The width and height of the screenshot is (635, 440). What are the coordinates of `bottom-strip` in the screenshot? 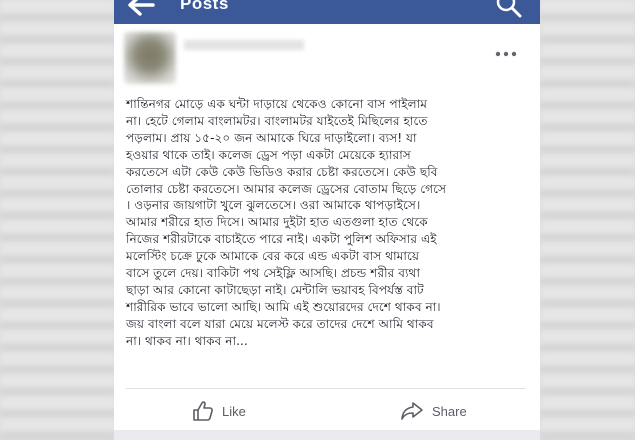 It's located at (327, 435).